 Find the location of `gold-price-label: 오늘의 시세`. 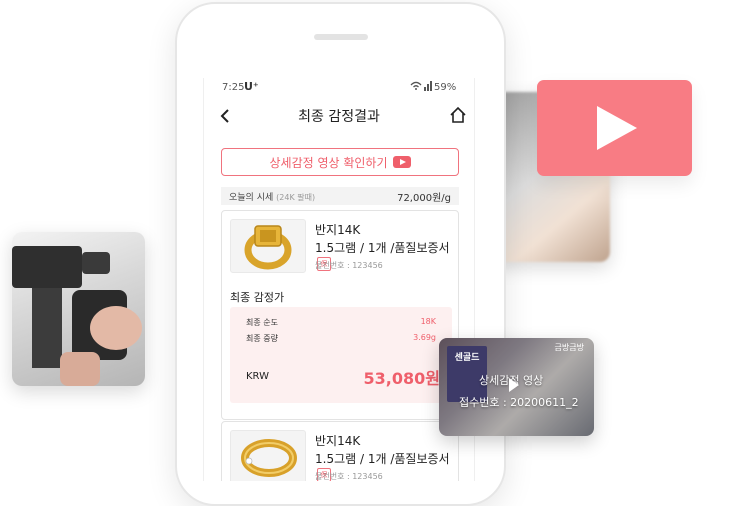

gold-price-label: 오늘의 시세 is located at coordinates (251, 198).